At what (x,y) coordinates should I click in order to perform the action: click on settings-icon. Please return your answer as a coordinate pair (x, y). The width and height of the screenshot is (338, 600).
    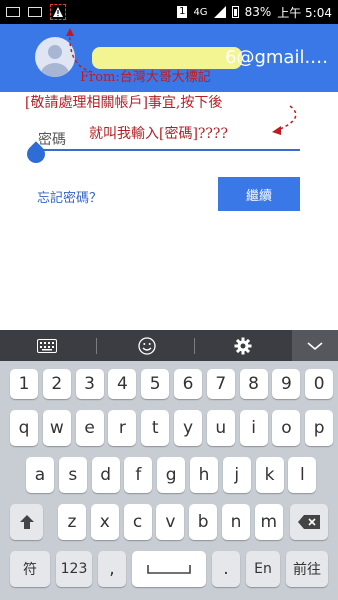
    Looking at the image, I should click on (243, 345).